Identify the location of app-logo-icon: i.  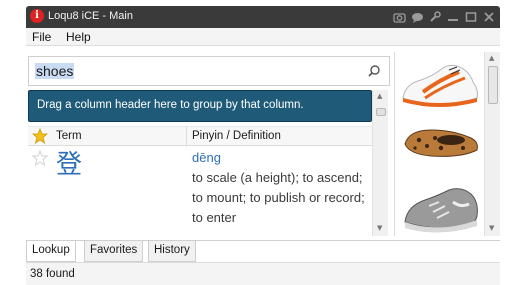
(37, 16).